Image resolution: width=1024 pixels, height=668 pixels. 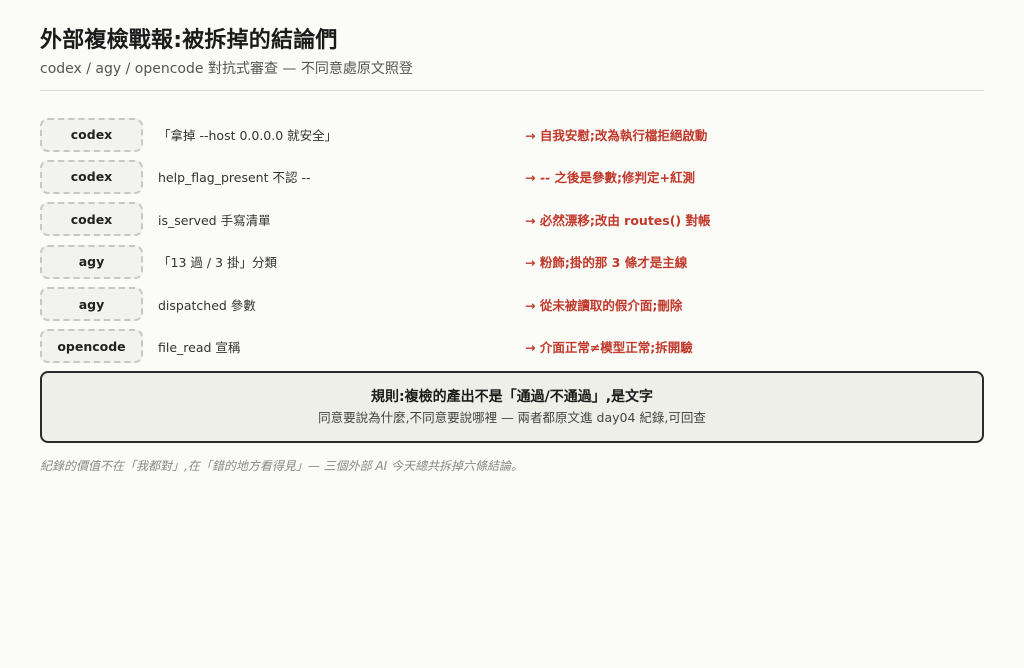 I want to click on claim-text: is_served 手寫清單, so click(x=214, y=220).